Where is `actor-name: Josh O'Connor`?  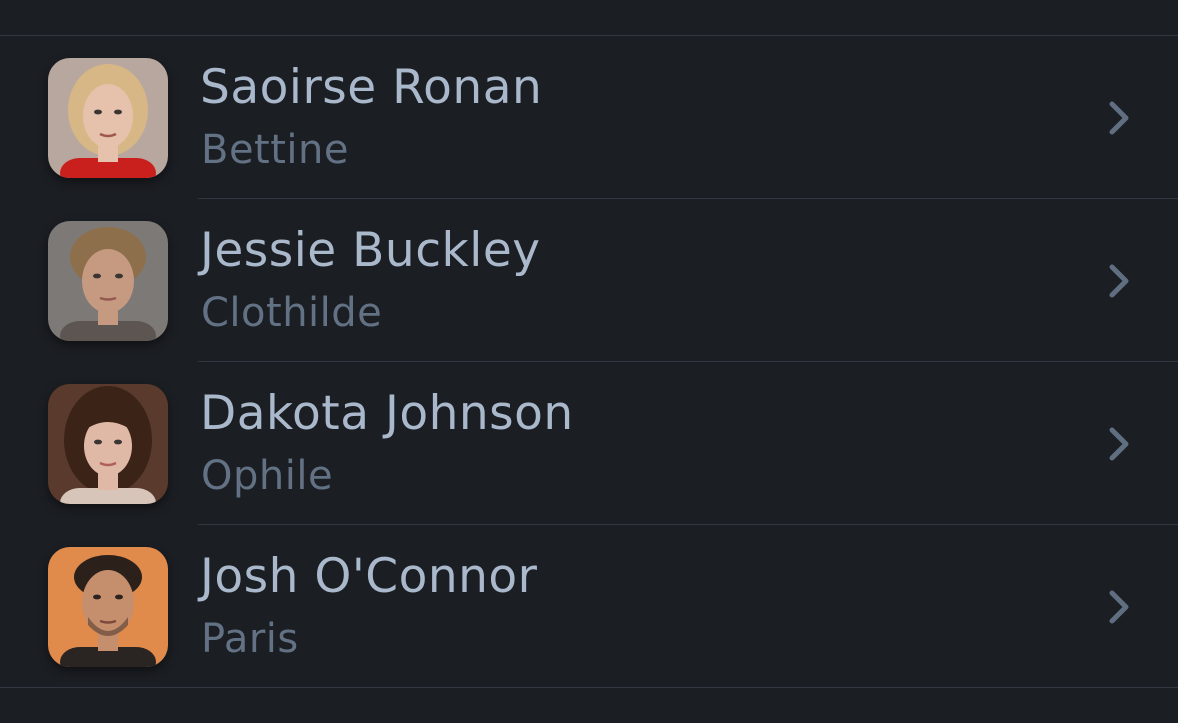
actor-name: Josh O'Connor is located at coordinates (369, 576).